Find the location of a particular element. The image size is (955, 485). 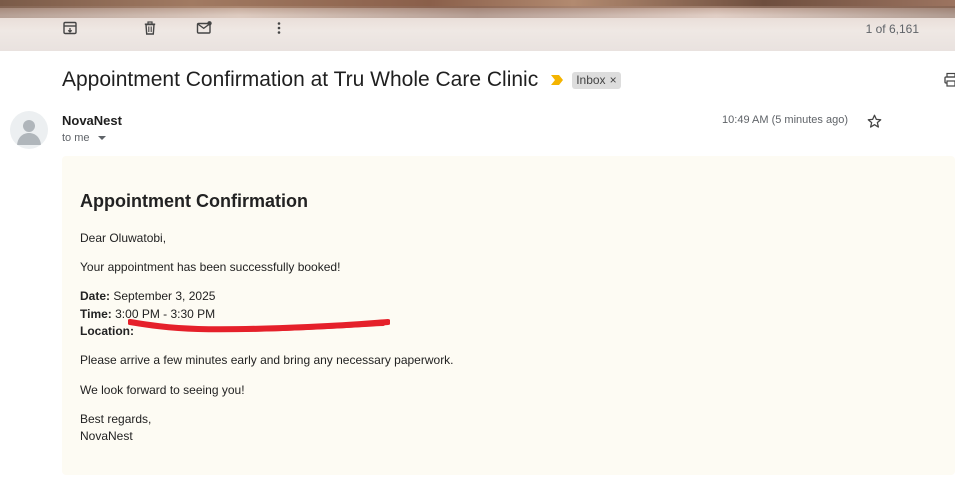

archive-button is located at coordinates (70, 28).